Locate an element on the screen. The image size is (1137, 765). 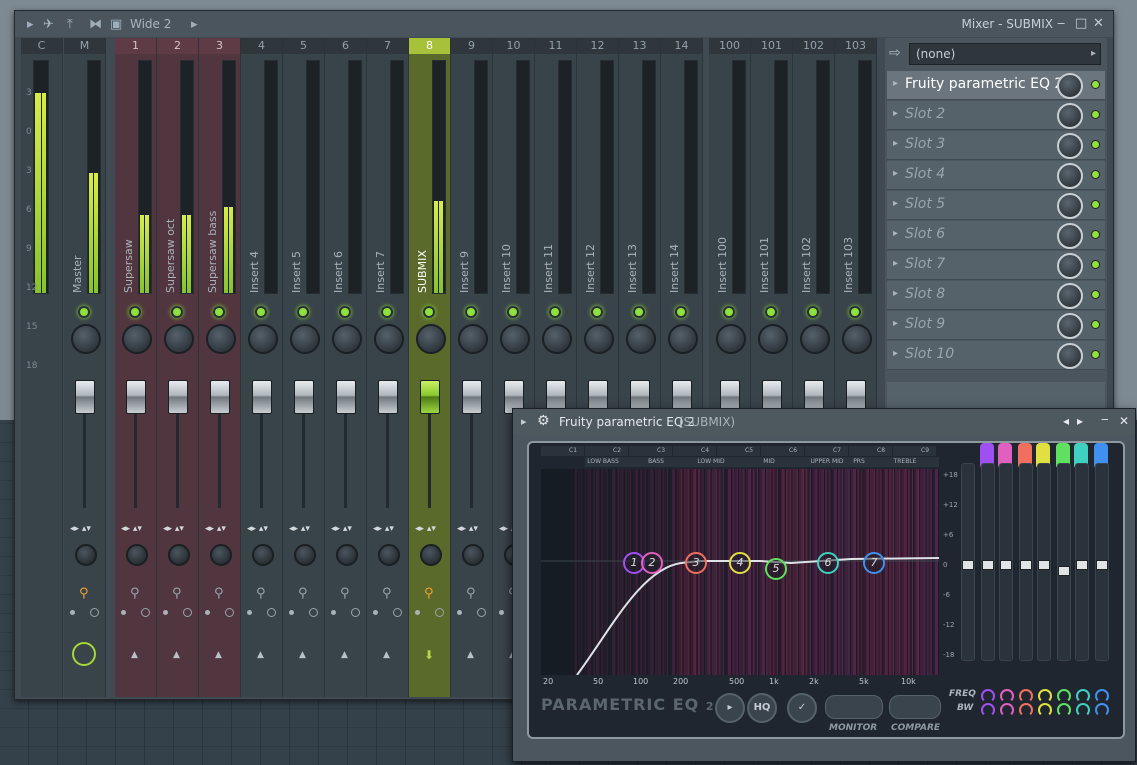
mixer-strip: 4 Insert 4 ◂▸ ▴▾ ⚲ ▲ is located at coordinates (262, 367).